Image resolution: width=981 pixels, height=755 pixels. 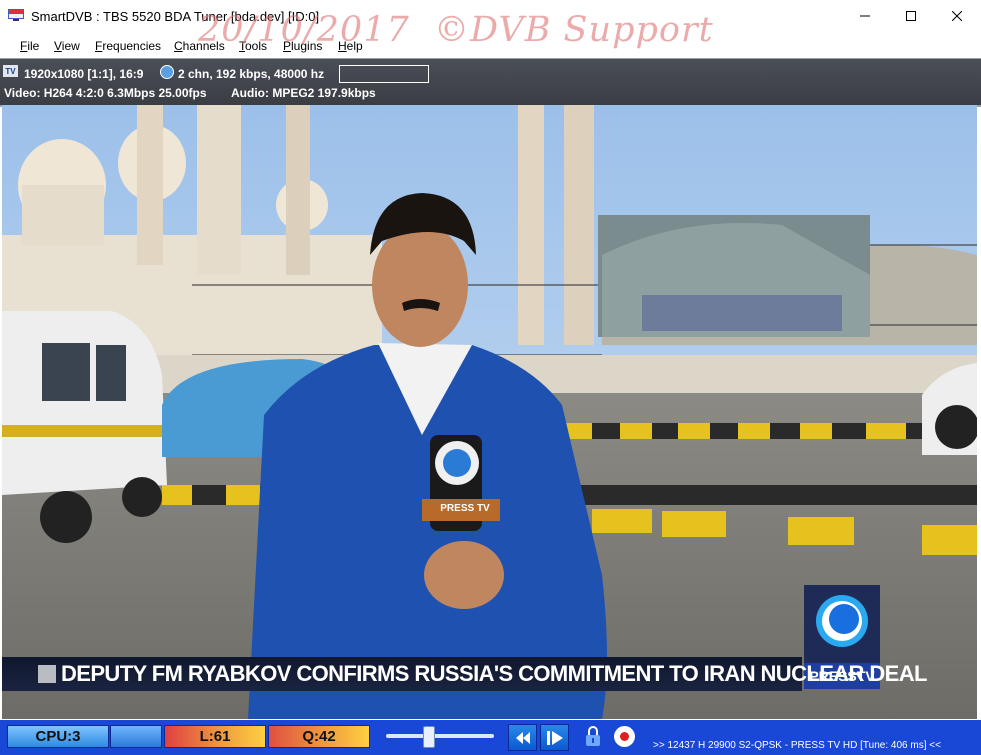 What do you see at coordinates (136, 736) in the screenshot?
I see `status-pill` at bounding box center [136, 736].